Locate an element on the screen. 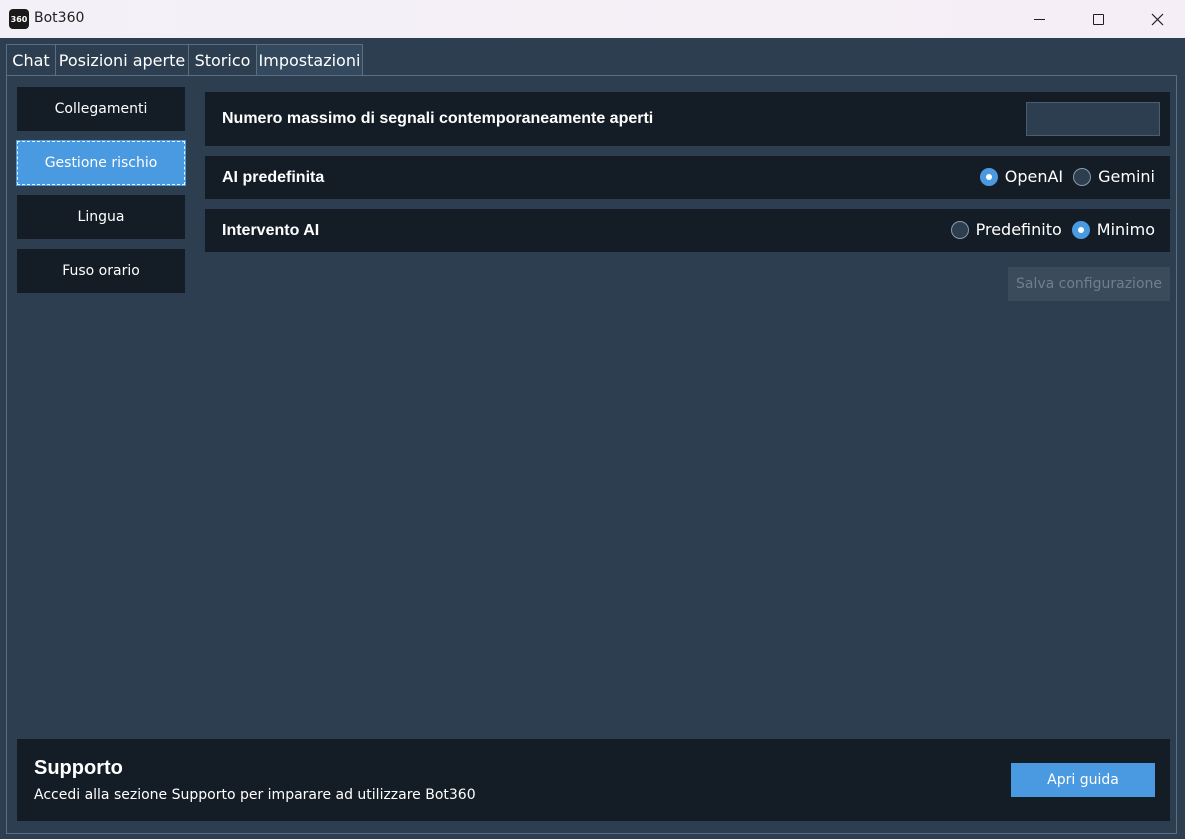 The image size is (1185, 839). default-ai-row: AI predefinita OpenAI Gemini is located at coordinates (687, 177).